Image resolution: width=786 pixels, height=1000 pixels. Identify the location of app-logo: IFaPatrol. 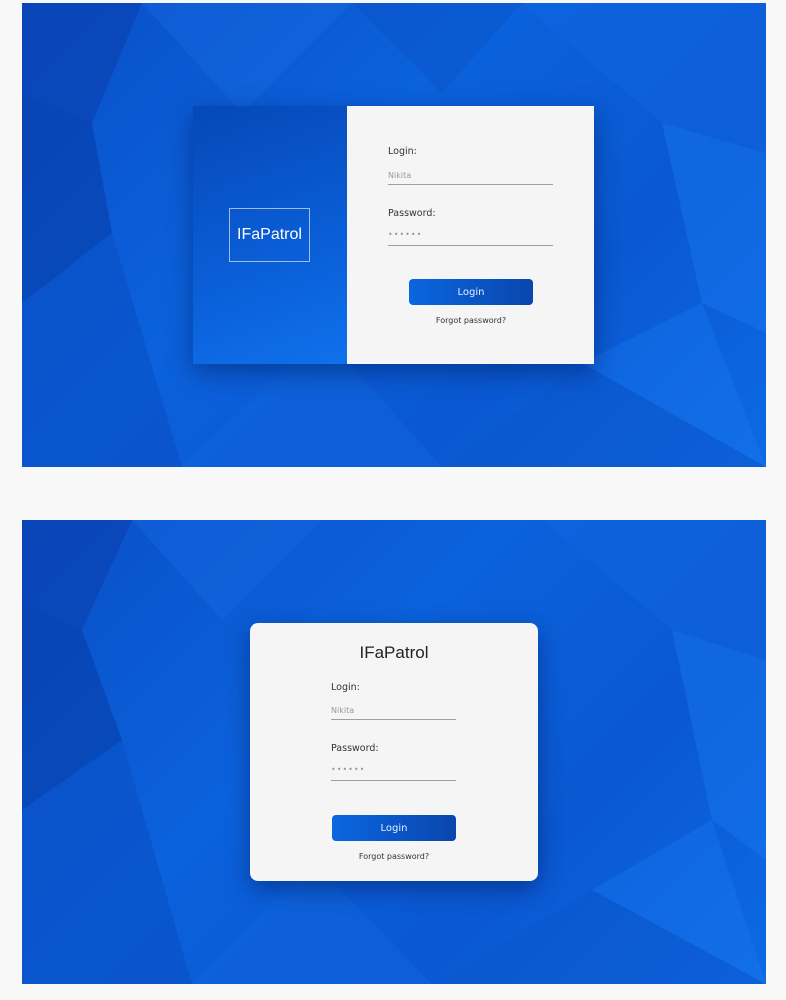
(269, 235).